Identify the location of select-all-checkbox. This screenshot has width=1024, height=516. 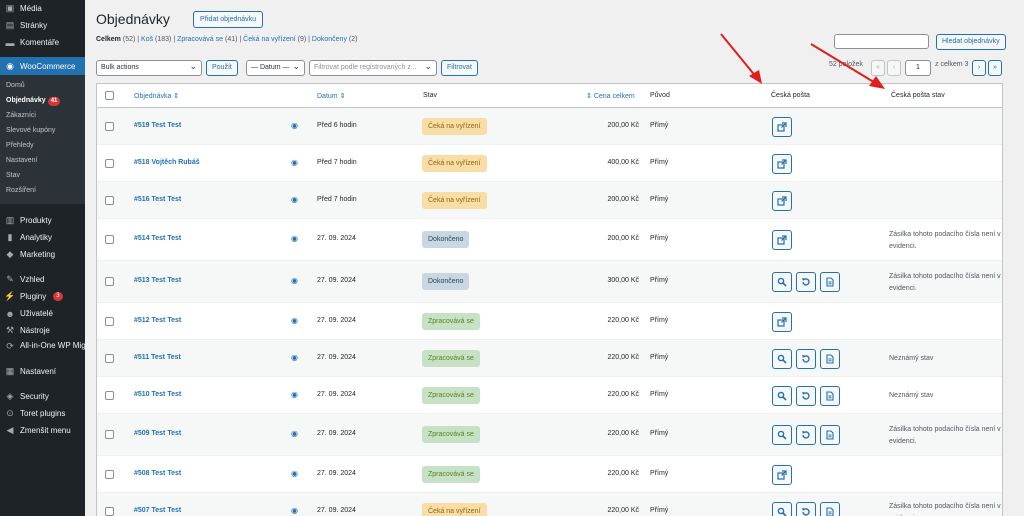
(109, 95).